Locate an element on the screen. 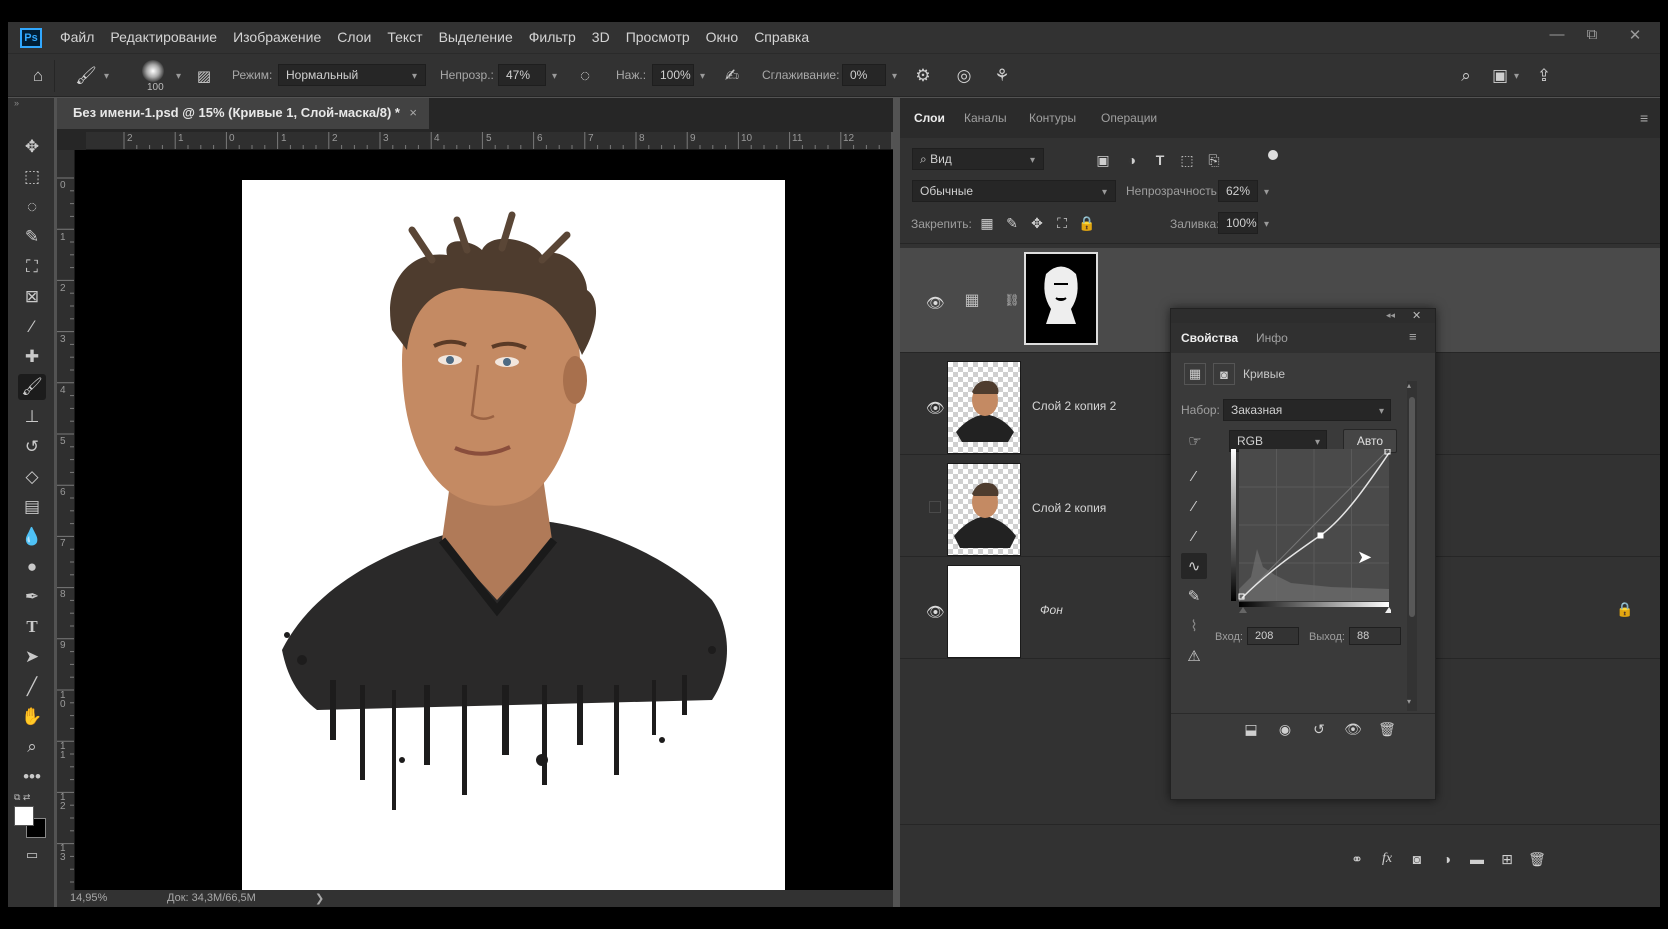 The height and width of the screenshot is (929, 1668). lock-transparency-icon: ▦ is located at coordinates (987, 223).